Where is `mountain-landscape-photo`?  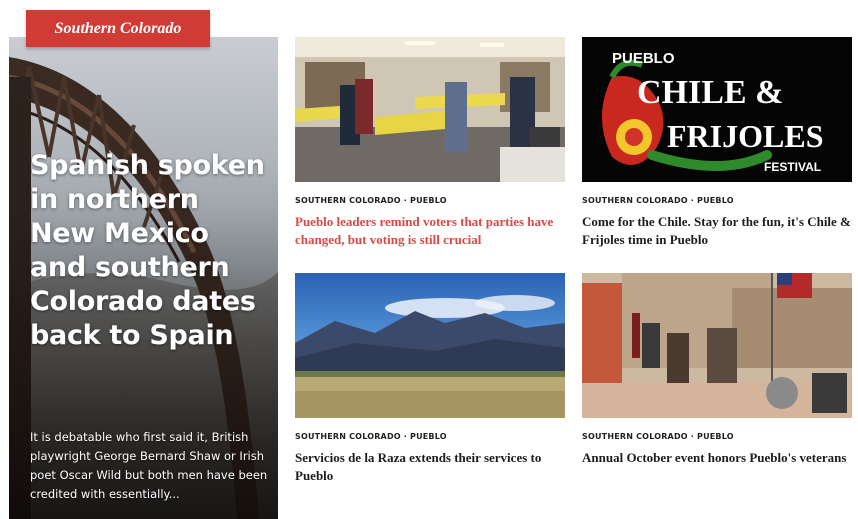 mountain-landscape-photo is located at coordinates (430, 356).